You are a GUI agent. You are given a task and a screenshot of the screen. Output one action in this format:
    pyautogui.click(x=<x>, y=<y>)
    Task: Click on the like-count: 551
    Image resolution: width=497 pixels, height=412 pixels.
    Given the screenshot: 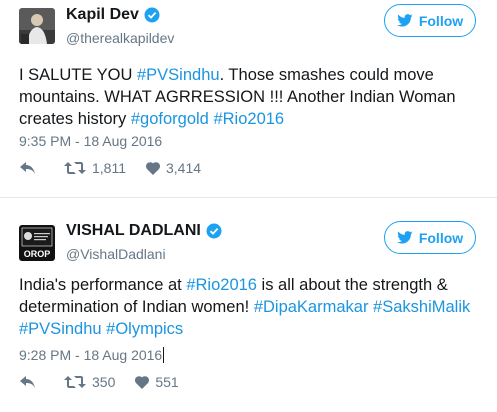 What is the action you would take?
    pyautogui.click(x=167, y=382)
    